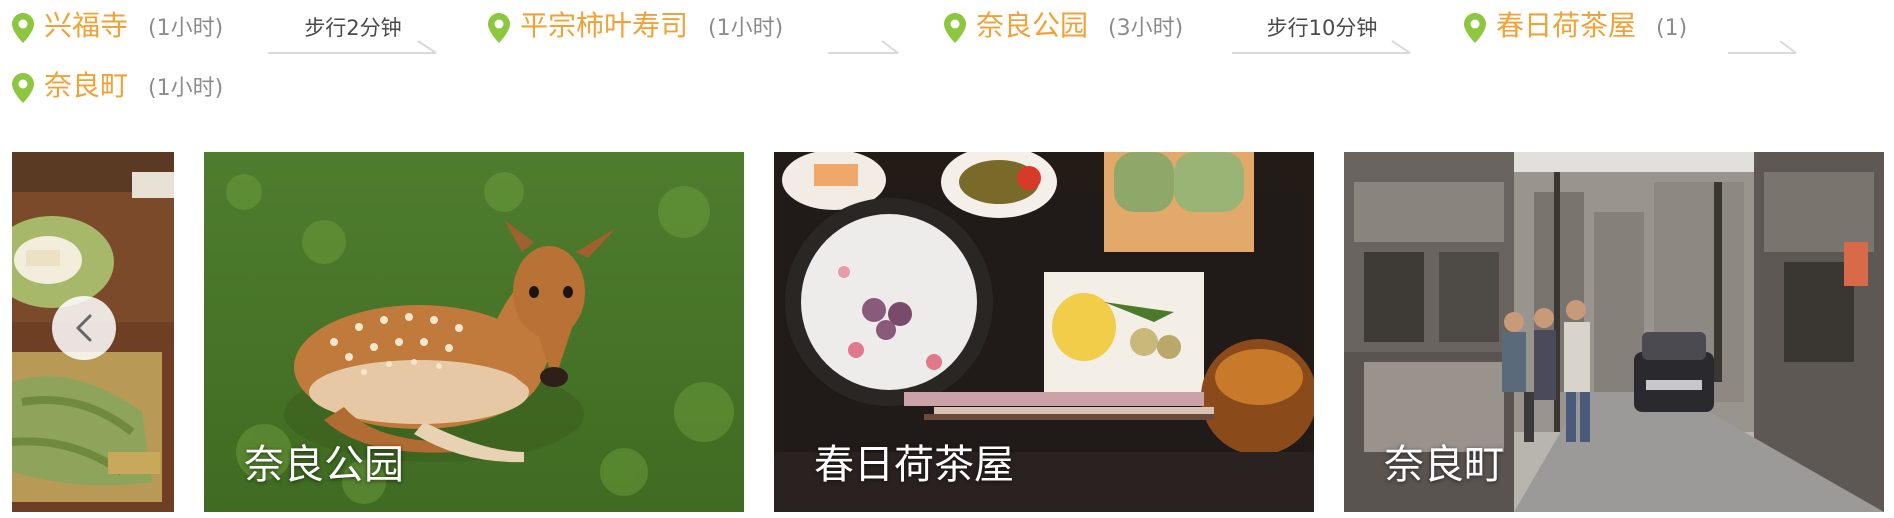 This screenshot has height=518, width=1894. What do you see at coordinates (1566, 26) in the screenshot?
I see `stop-name: 春日荷茶屋` at bounding box center [1566, 26].